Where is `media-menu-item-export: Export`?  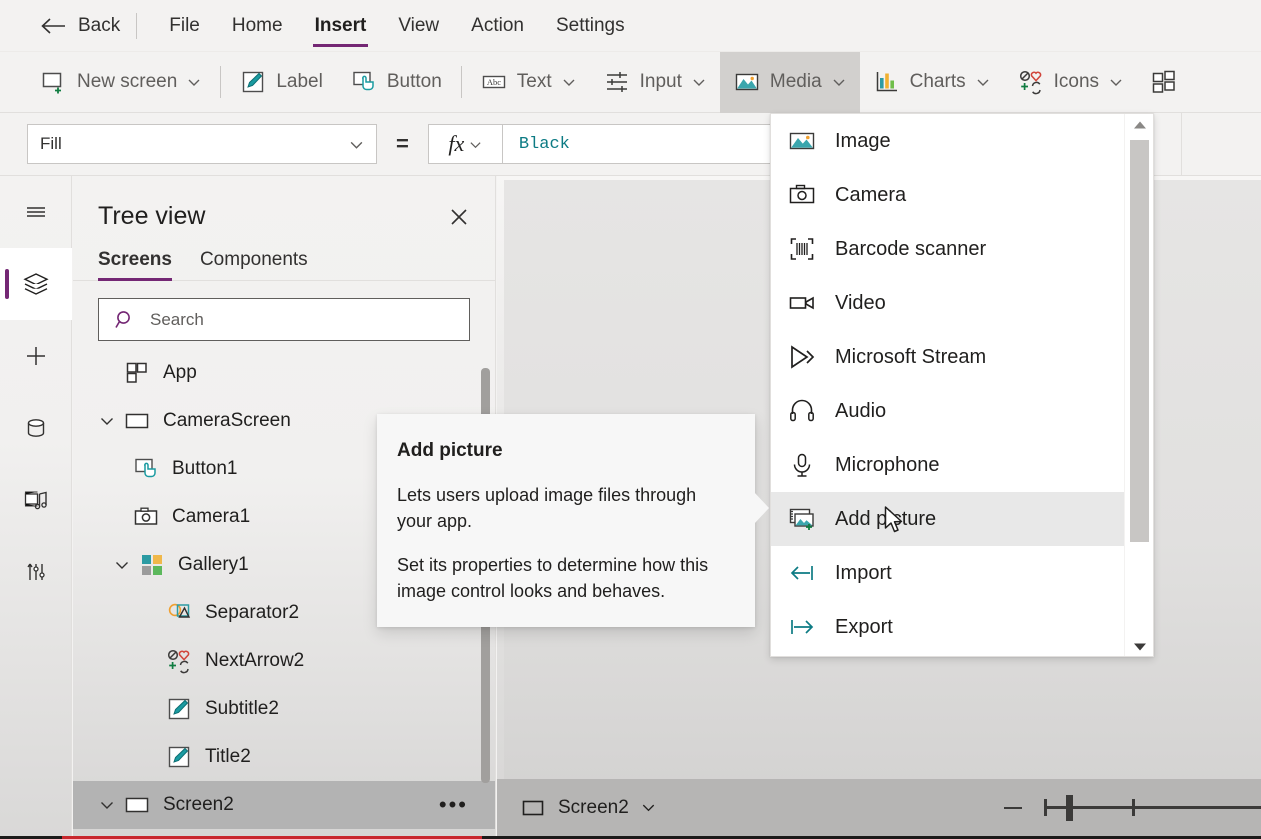
media-menu-item-export: Export is located at coordinates (962, 627).